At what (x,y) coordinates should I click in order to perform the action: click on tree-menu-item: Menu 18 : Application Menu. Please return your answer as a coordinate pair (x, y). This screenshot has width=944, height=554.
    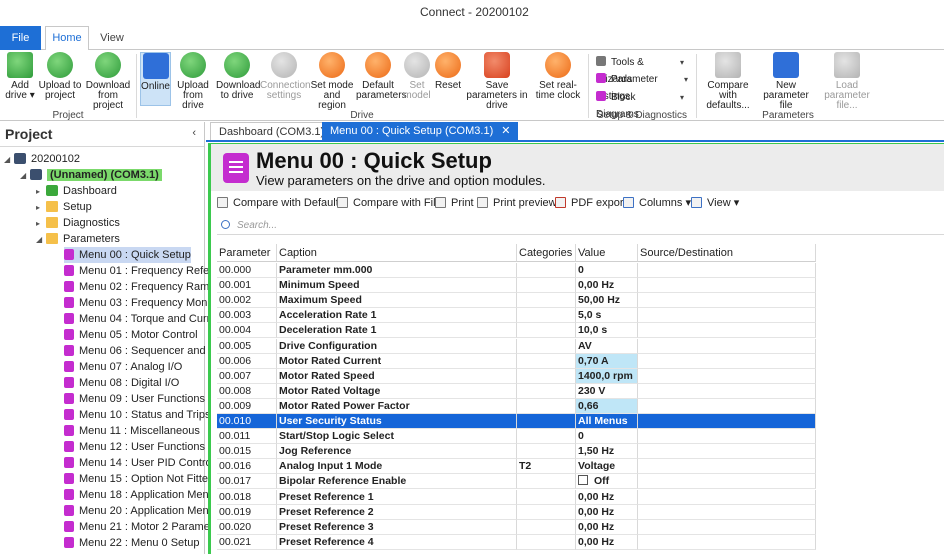
    Looking at the image, I should click on (139, 495).